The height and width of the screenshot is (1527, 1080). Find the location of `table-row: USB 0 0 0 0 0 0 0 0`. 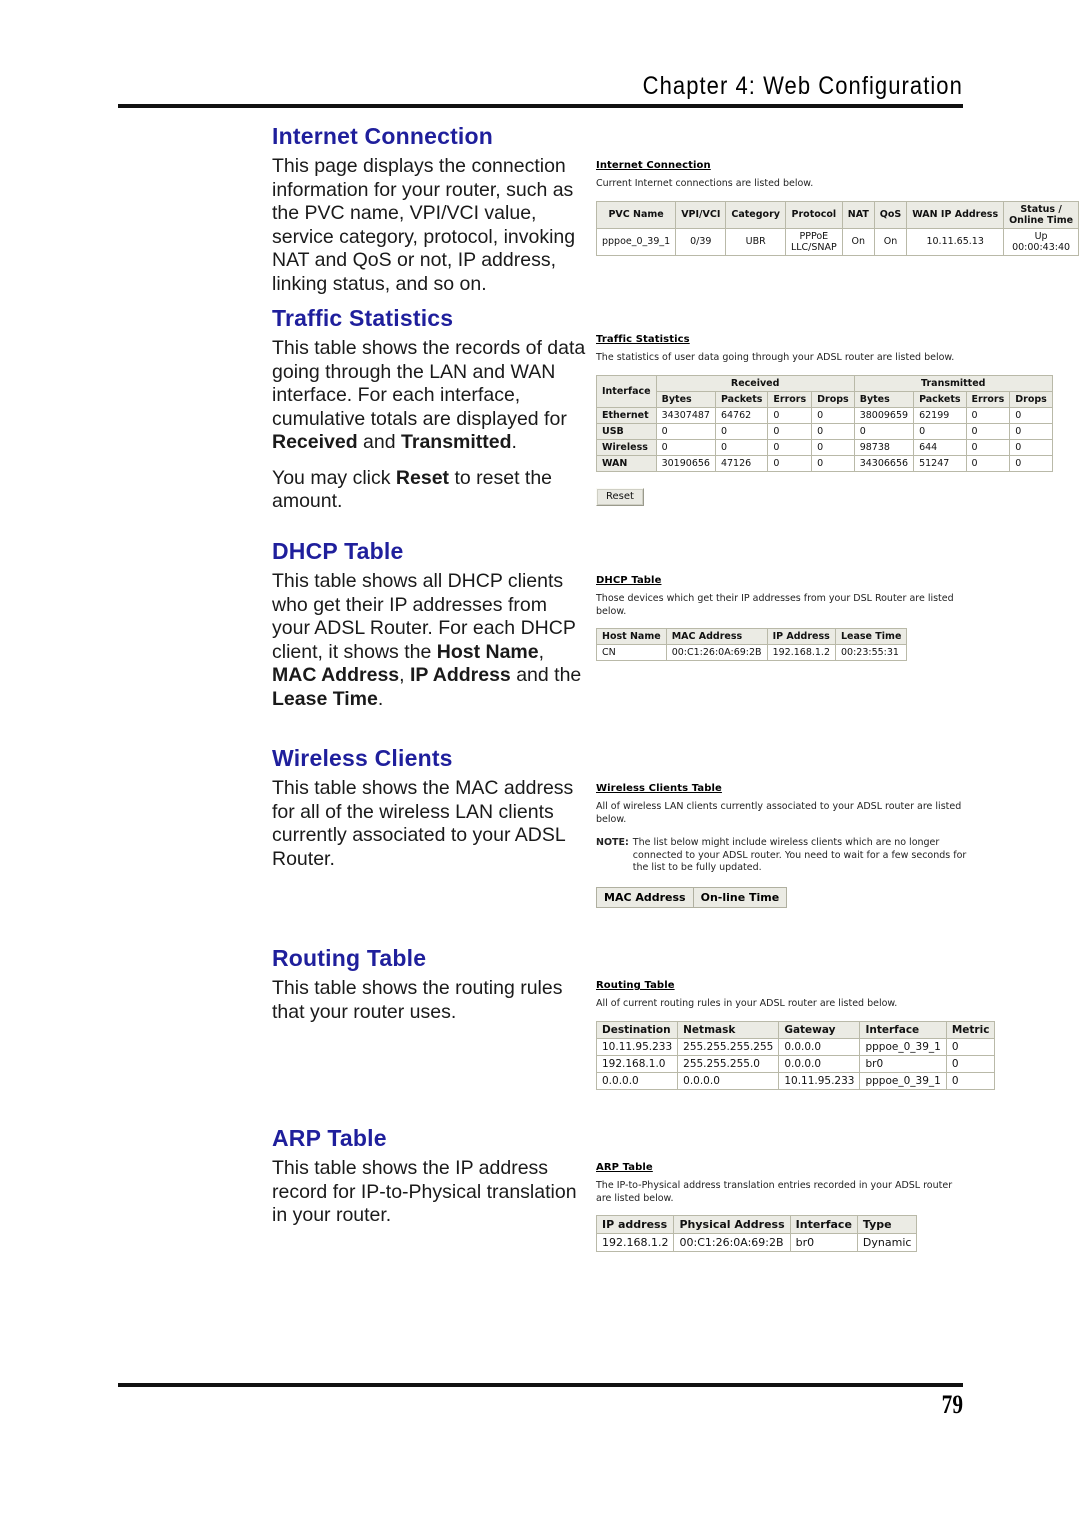

table-row: USB 0 0 0 0 0 0 0 0 is located at coordinates (824, 431).